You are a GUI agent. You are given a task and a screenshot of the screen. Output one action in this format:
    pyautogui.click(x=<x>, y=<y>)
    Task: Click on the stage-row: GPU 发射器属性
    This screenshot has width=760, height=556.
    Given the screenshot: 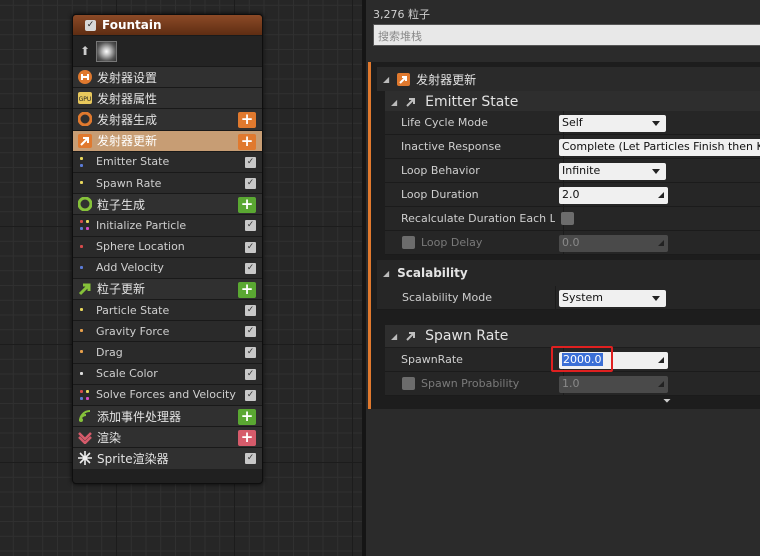 What is the action you would take?
    pyautogui.click(x=167, y=98)
    